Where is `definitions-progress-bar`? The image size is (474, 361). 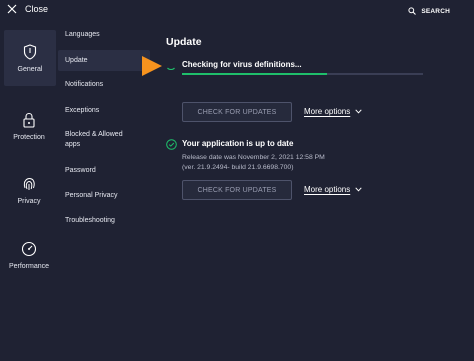 definitions-progress-bar is located at coordinates (302, 74).